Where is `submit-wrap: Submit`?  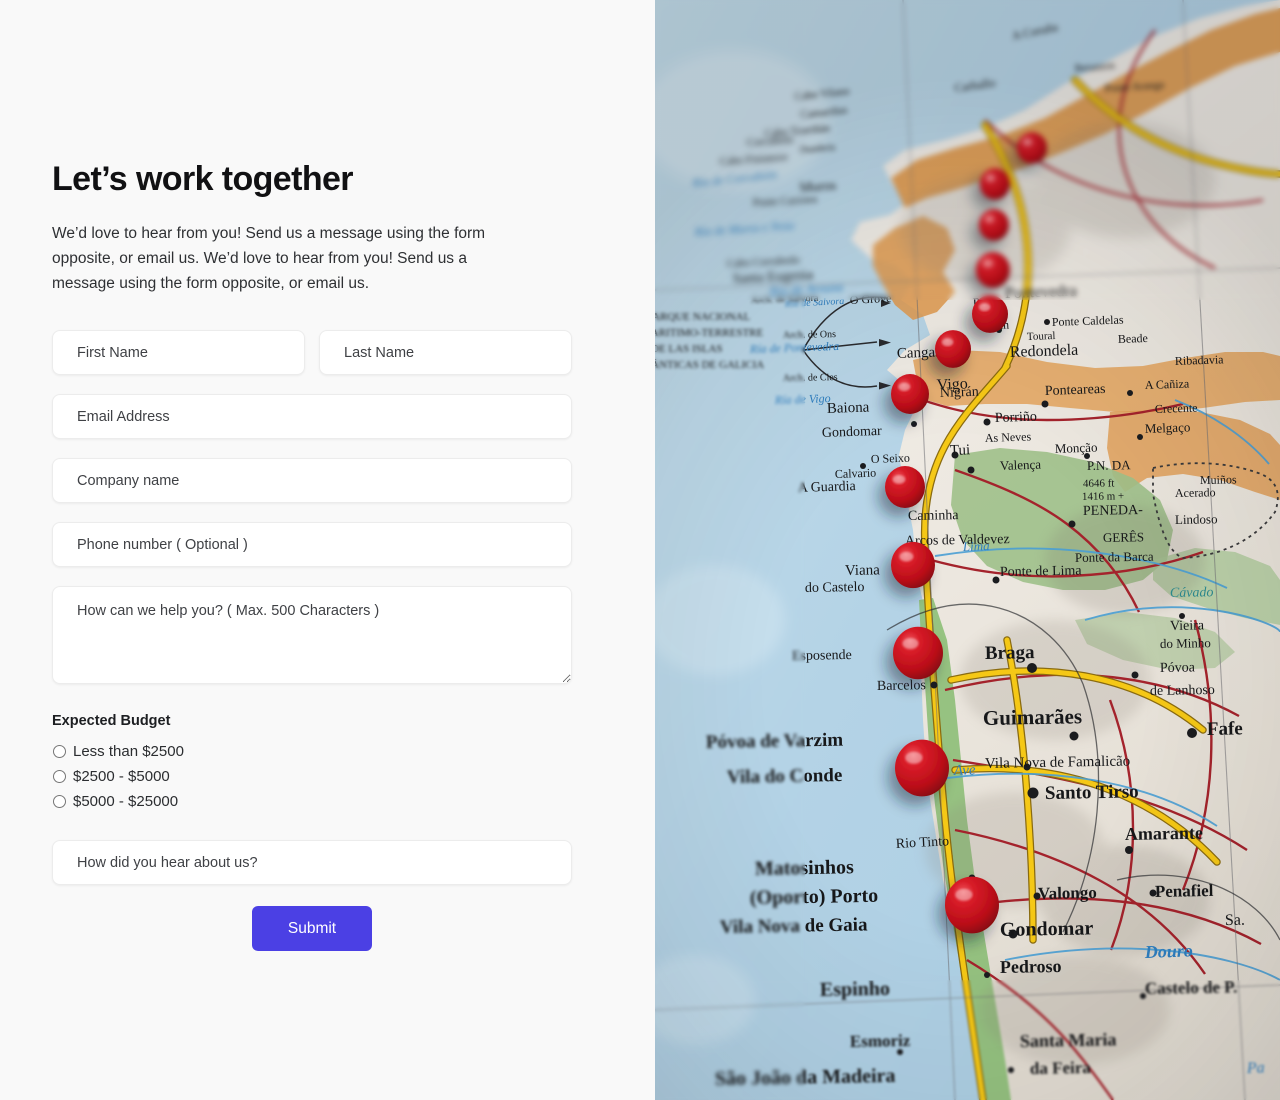 submit-wrap: Submit is located at coordinates (312, 929).